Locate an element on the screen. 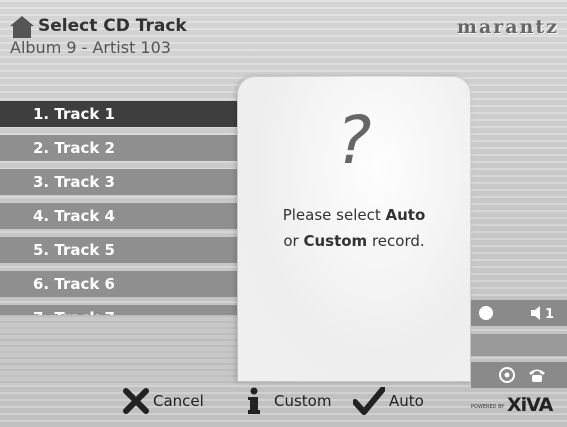  auto-label: Auto is located at coordinates (406, 401).